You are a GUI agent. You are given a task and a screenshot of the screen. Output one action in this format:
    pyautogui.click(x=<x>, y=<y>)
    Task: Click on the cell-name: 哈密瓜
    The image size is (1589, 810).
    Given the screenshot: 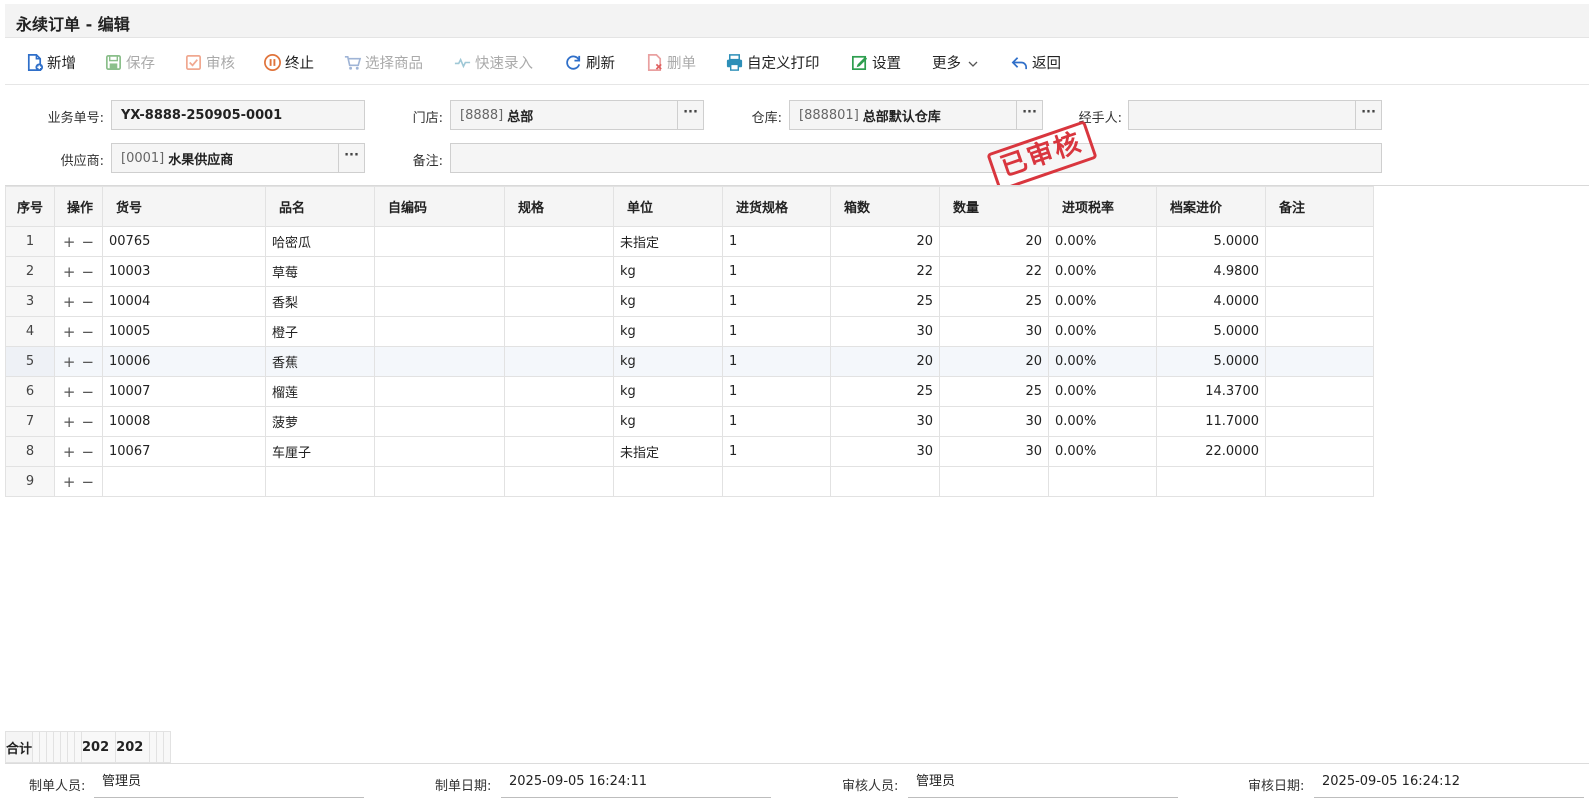 What is the action you would take?
    pyautogui.click(x=320, y=241)
    